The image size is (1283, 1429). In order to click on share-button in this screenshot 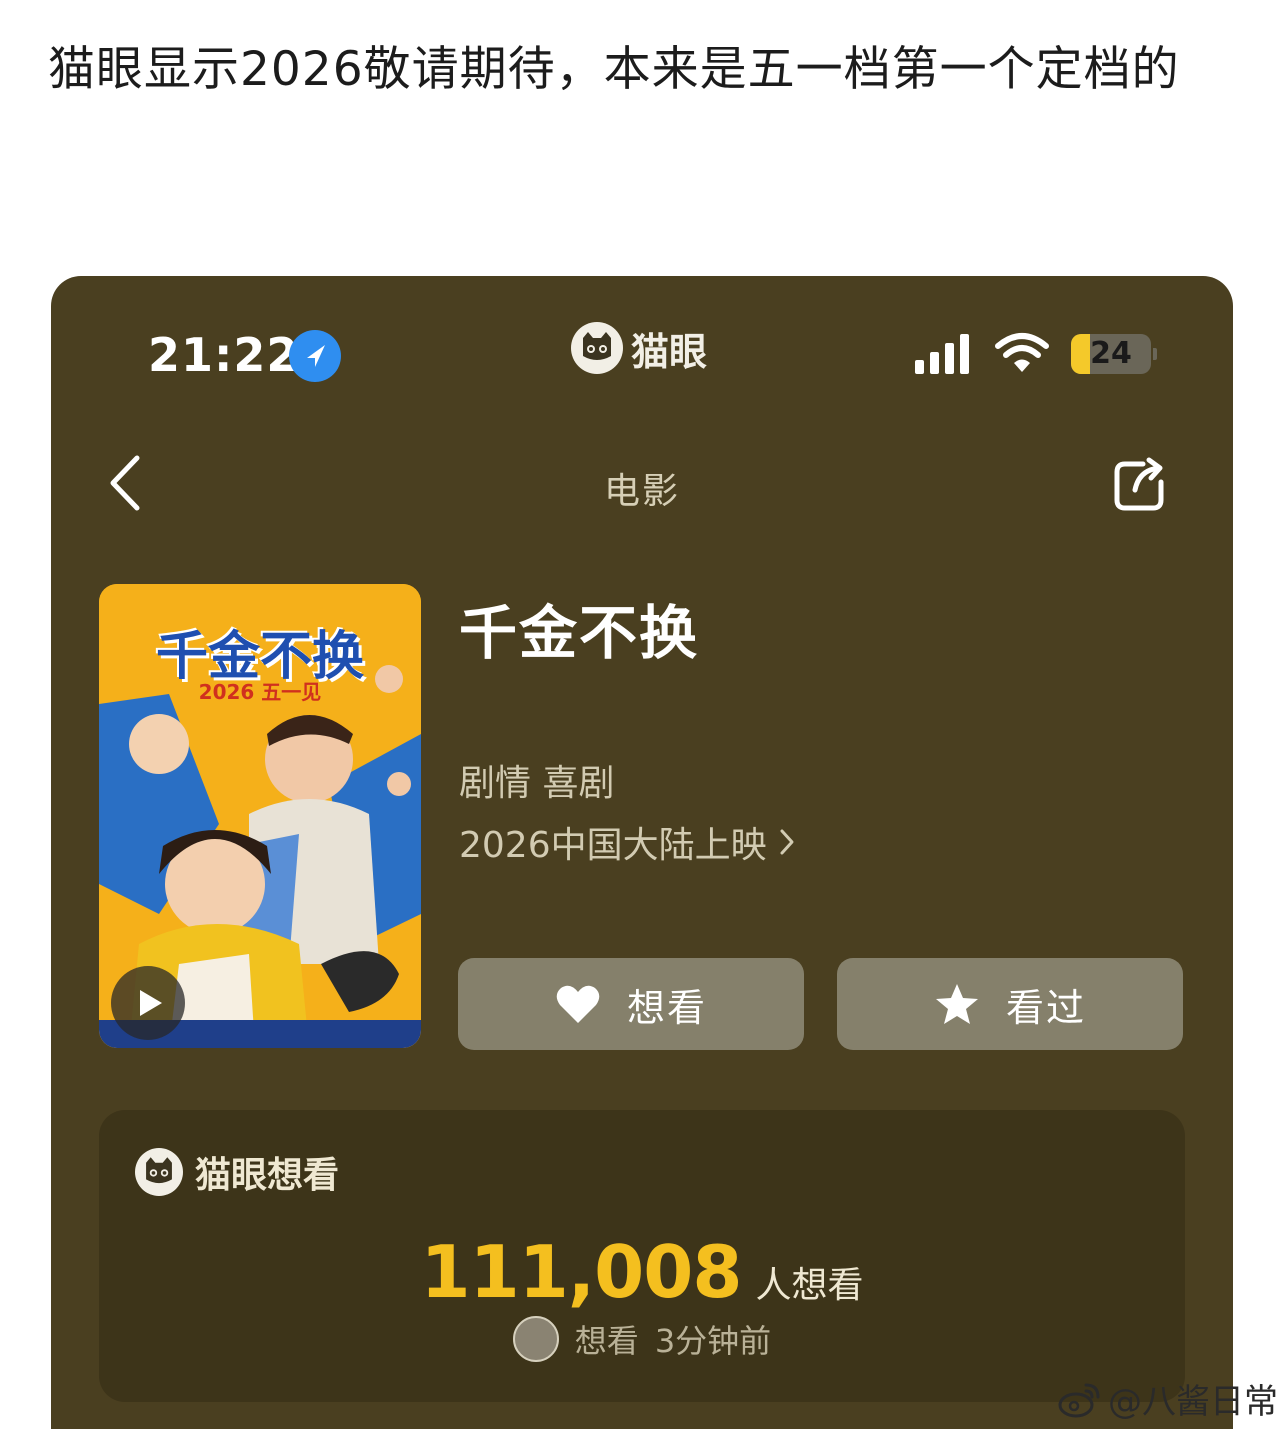, I will do `click(1139, 486)`.